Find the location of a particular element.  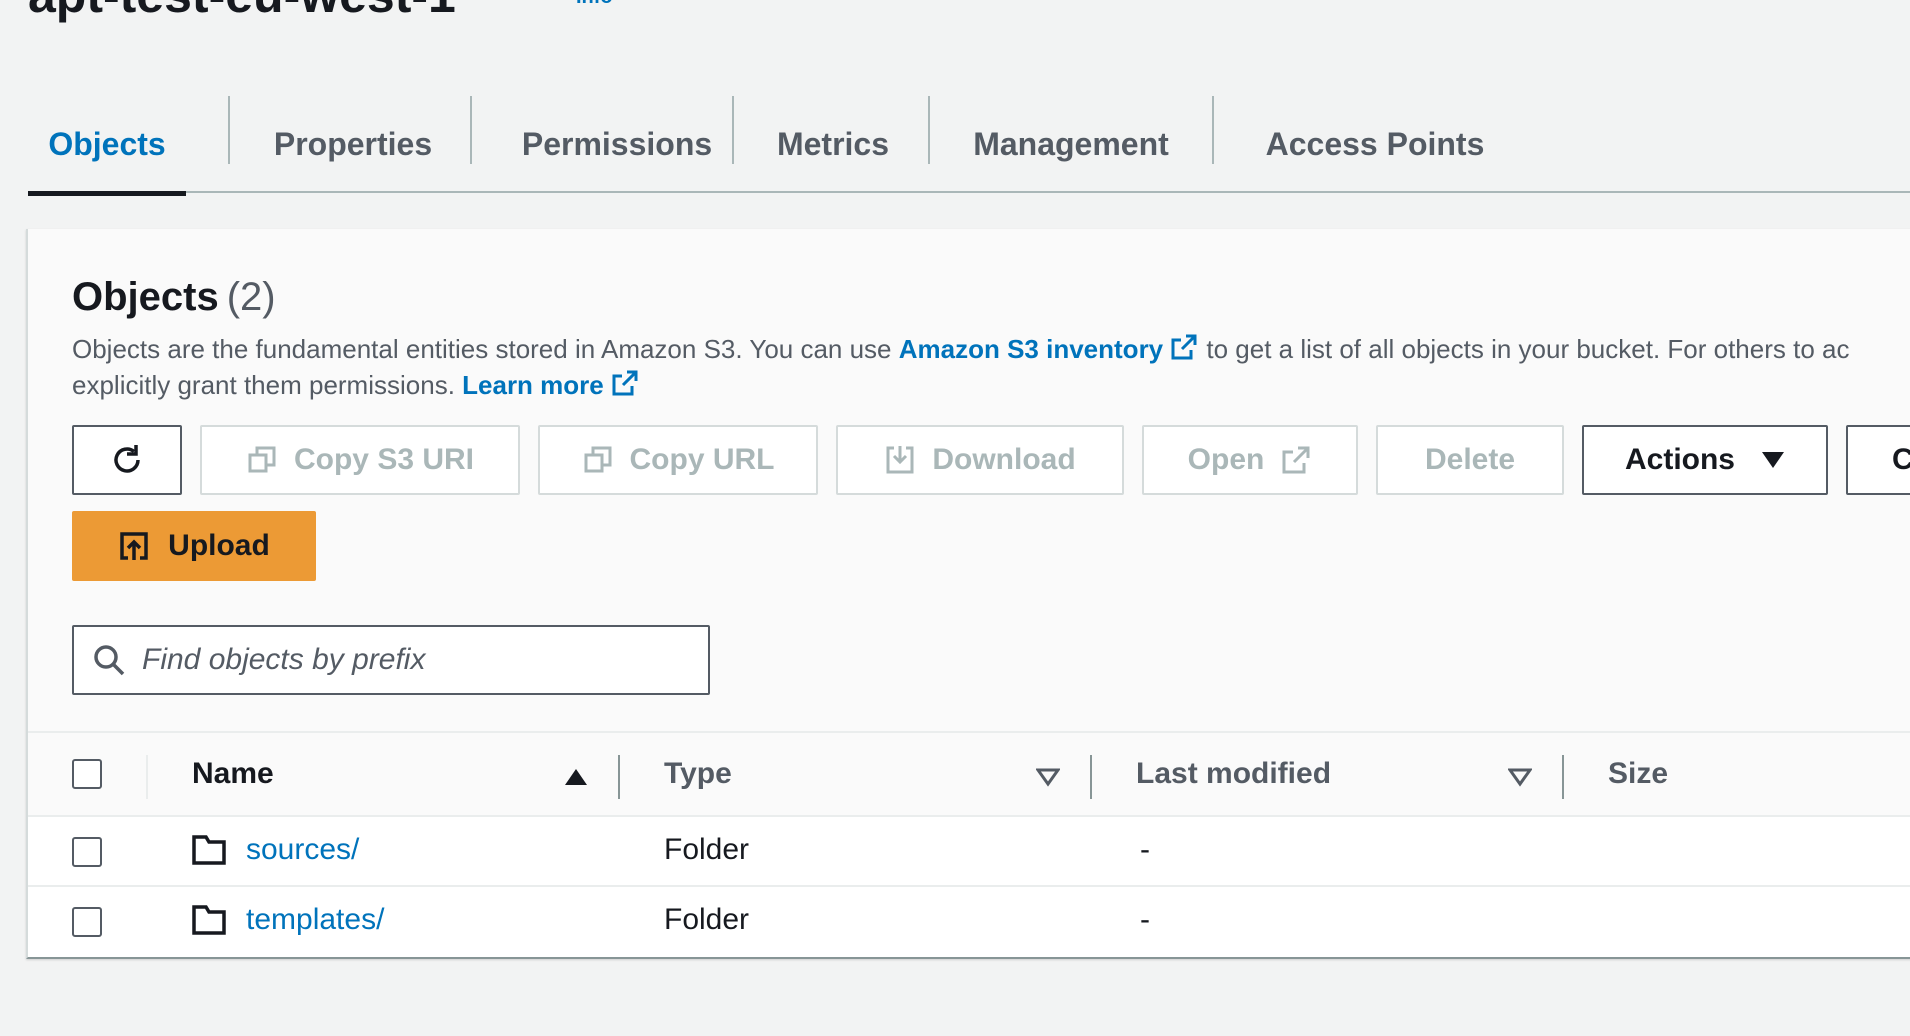

caret-down-icon is located at coordinates (1773, 460).